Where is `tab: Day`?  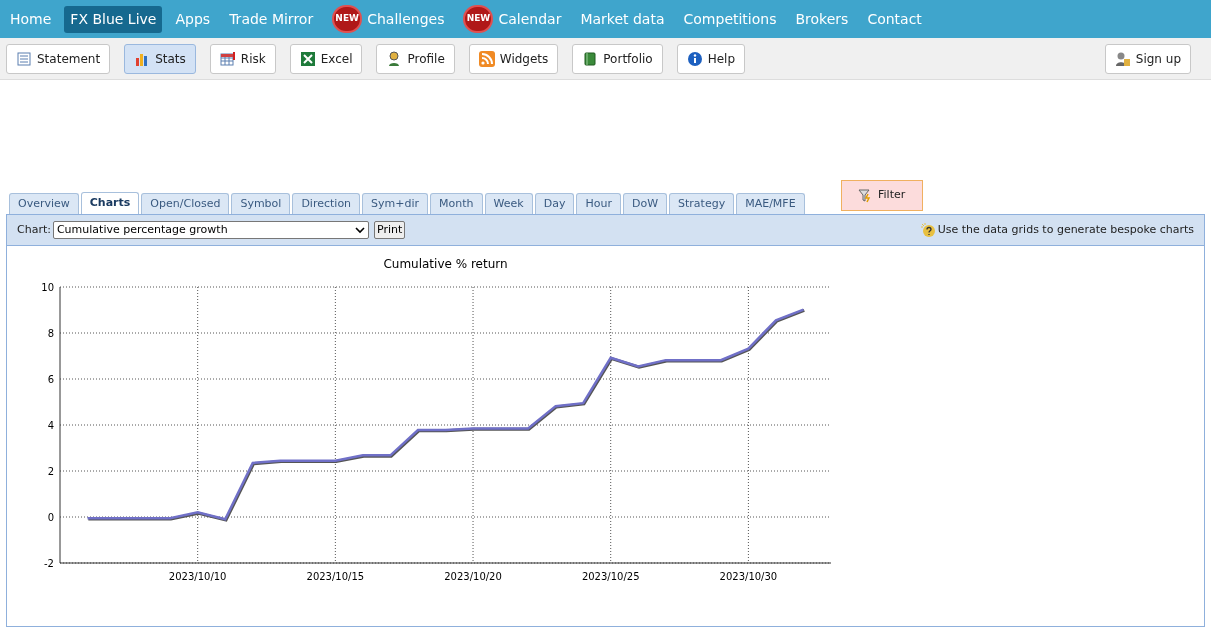 tab: Day is located at coordinates (554, 203).